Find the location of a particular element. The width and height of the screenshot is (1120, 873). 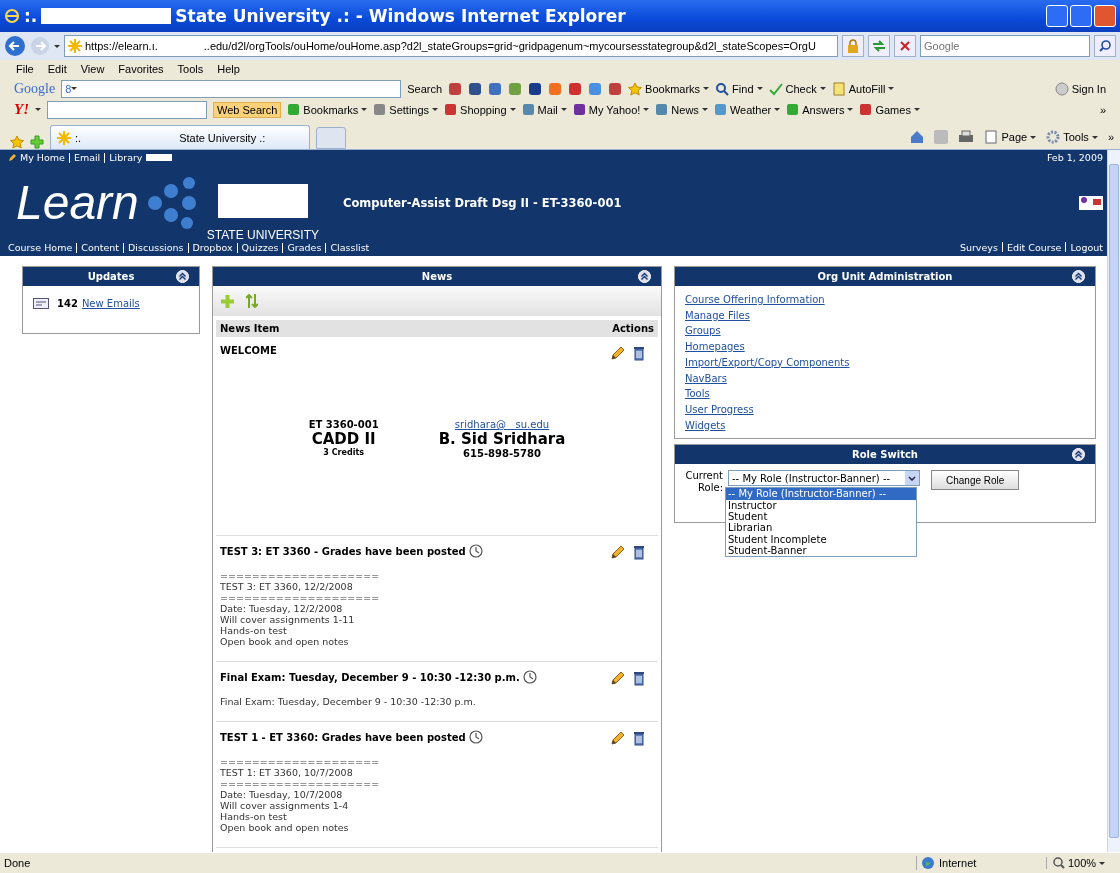

scrollbar is located at coordinates (1113, 501).